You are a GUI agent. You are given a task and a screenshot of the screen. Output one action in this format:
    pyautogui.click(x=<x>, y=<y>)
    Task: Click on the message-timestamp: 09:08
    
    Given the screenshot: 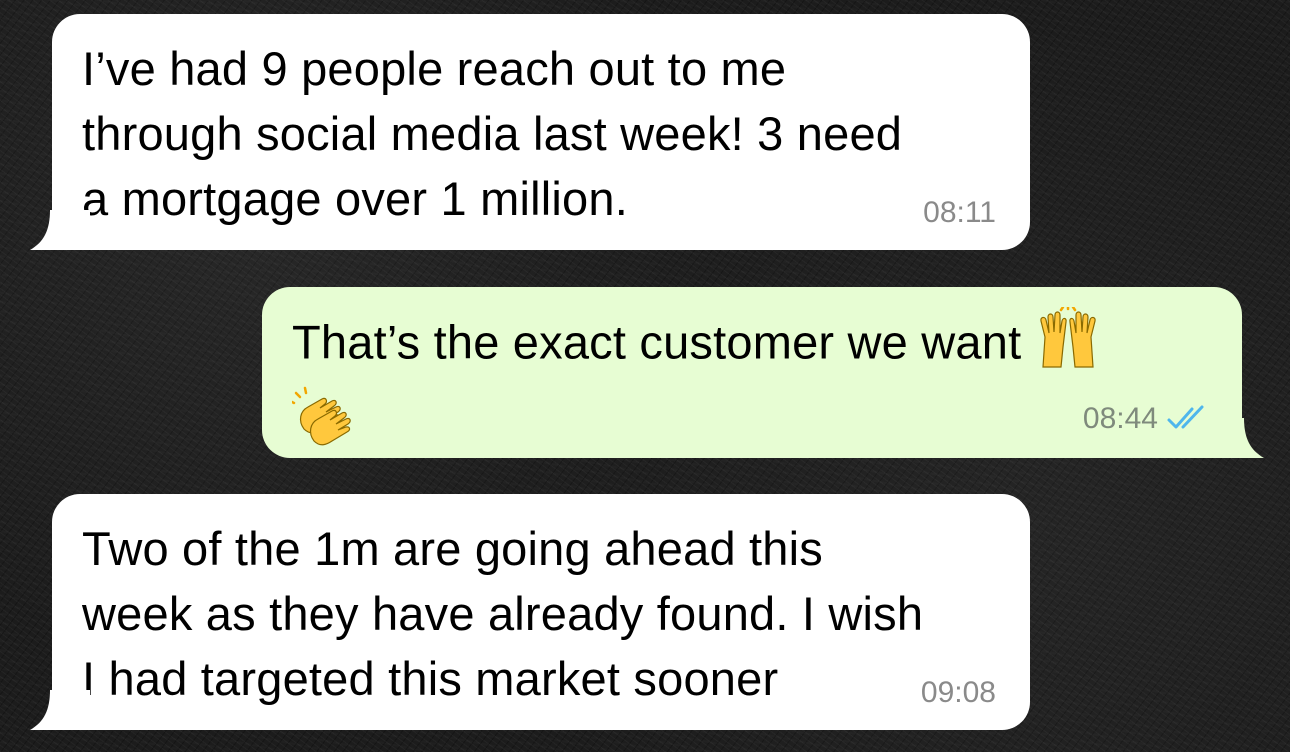 What is the action you would take?
    pyautogui.click(x=958, y=692)
    